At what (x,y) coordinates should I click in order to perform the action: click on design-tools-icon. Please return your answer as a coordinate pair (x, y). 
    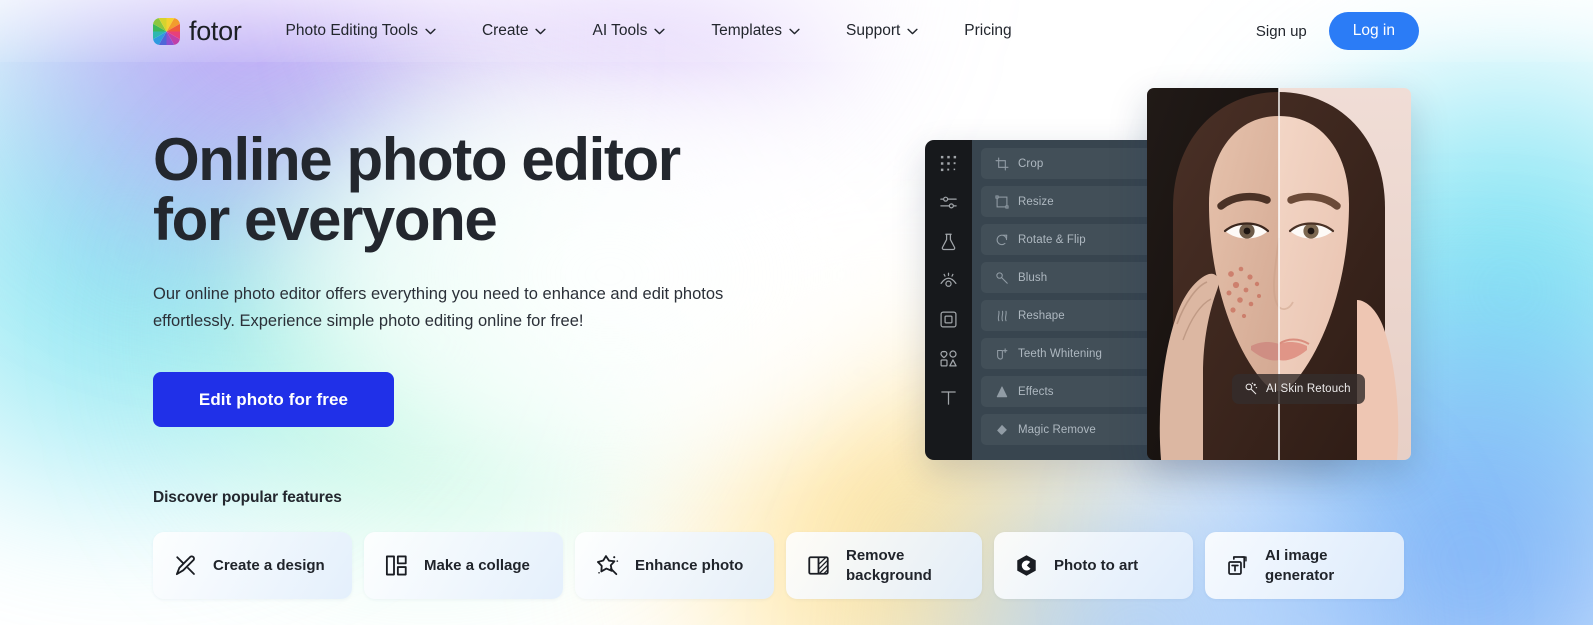
    Looking at the image, I should click on (185, 565).